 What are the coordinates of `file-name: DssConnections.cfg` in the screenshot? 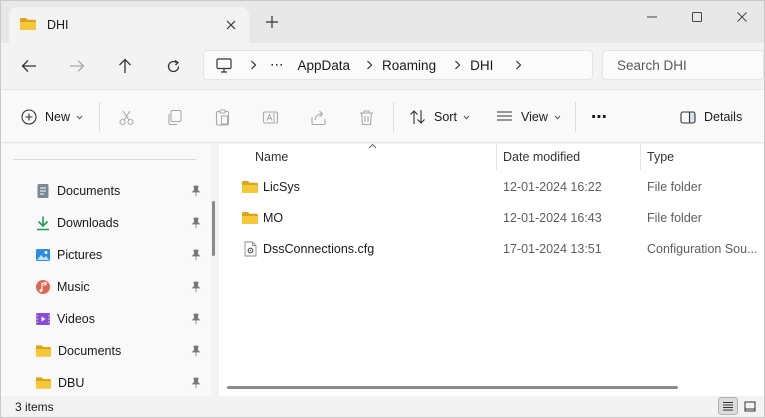 It's located at (319, 249).